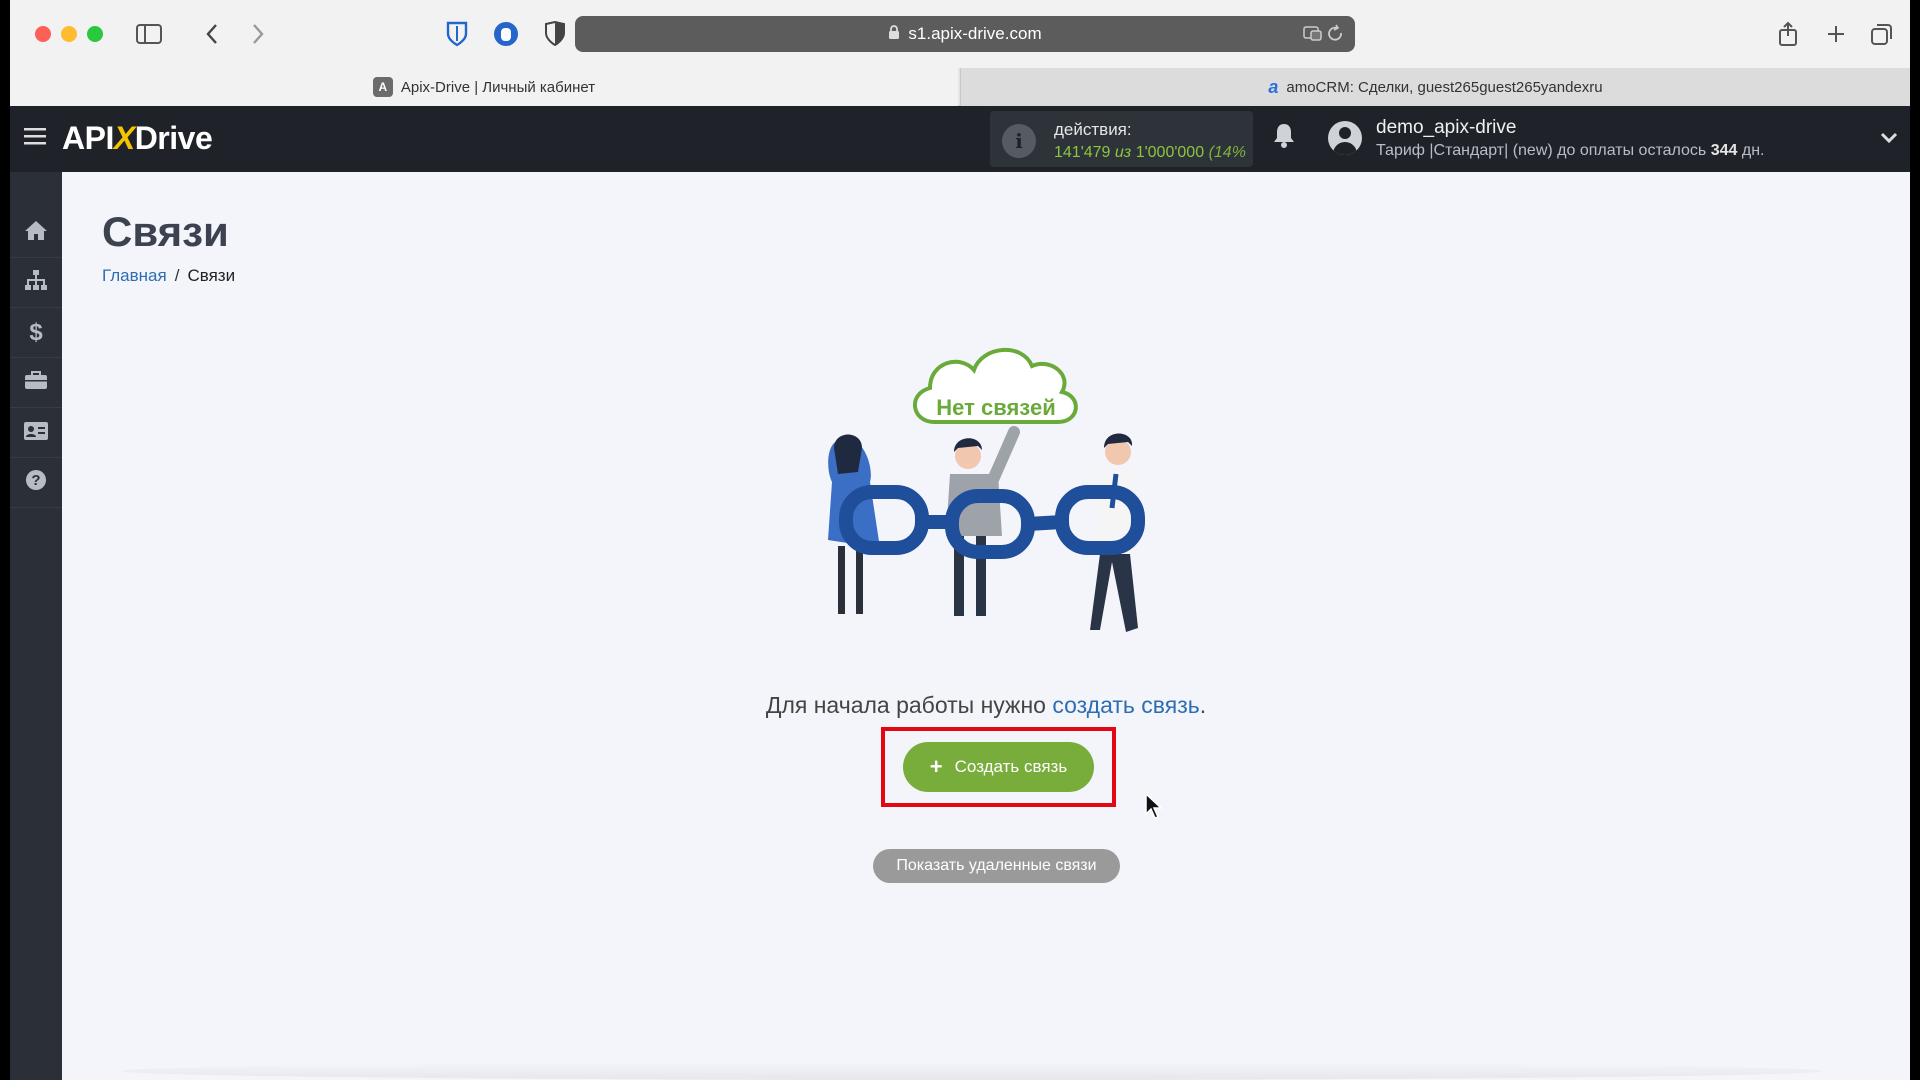 The width and height of the screenshot is (1920, 1080). I want to click on tab-label: amoCRM: Сделки, guest265guest265yandexru, so click(1444, 87).